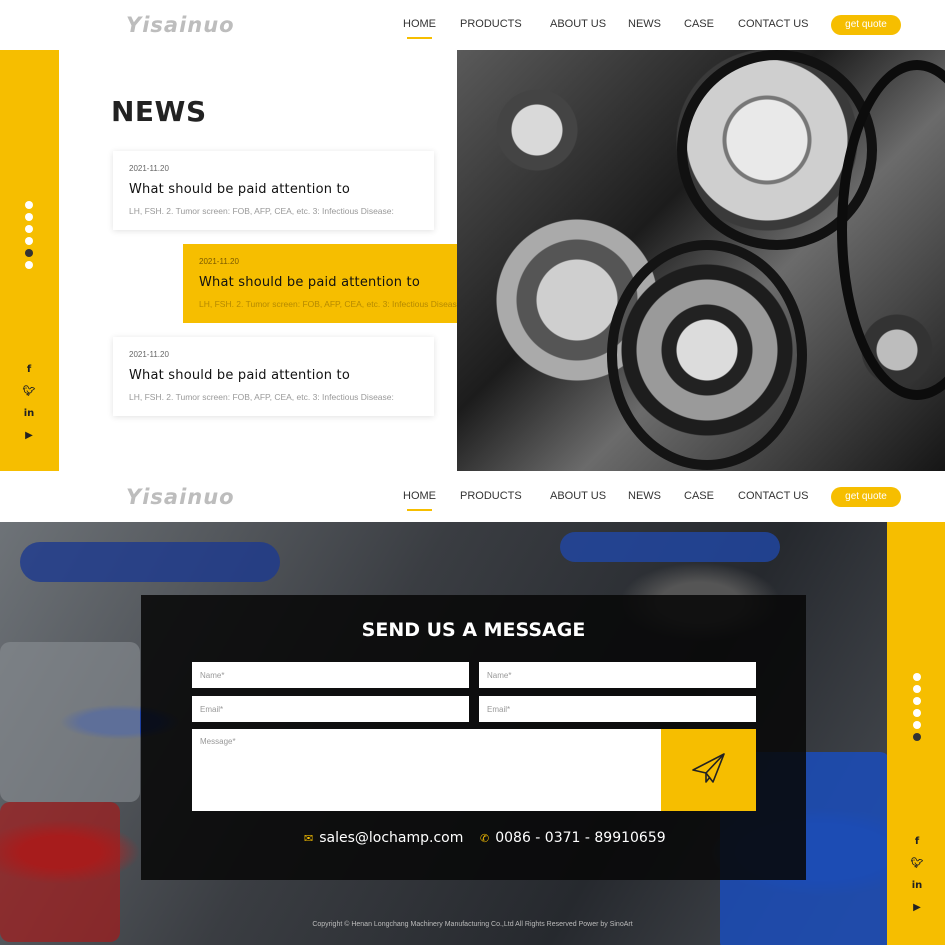 The width and height of the screenshot is (945, 945). I want to click on section-pager-top, so click(29, 237).